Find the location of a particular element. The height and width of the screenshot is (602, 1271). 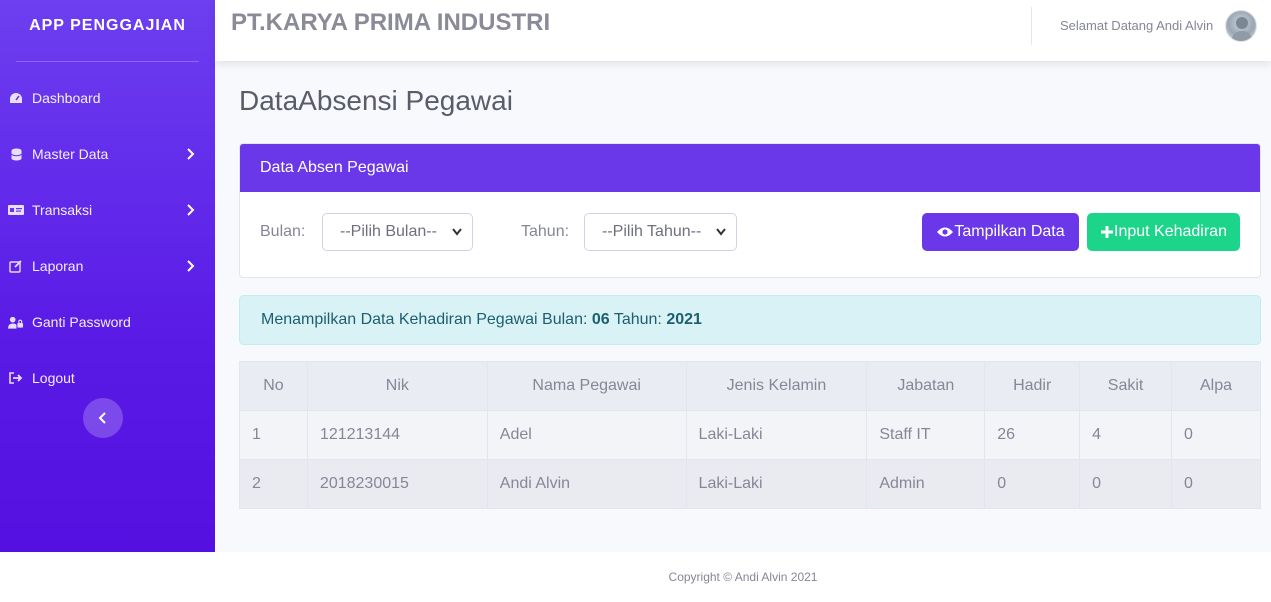

avatar is located at coordinates (1241, 26).